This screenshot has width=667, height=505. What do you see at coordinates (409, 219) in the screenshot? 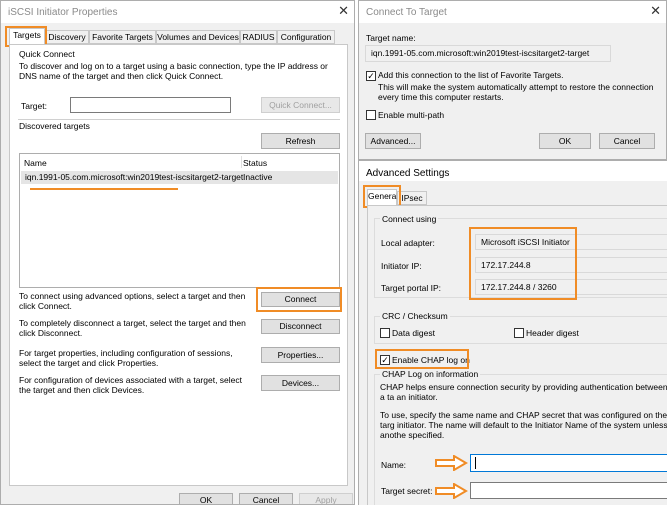
I see `connect-using-label: Connect using` at bounding box center [409, 219].